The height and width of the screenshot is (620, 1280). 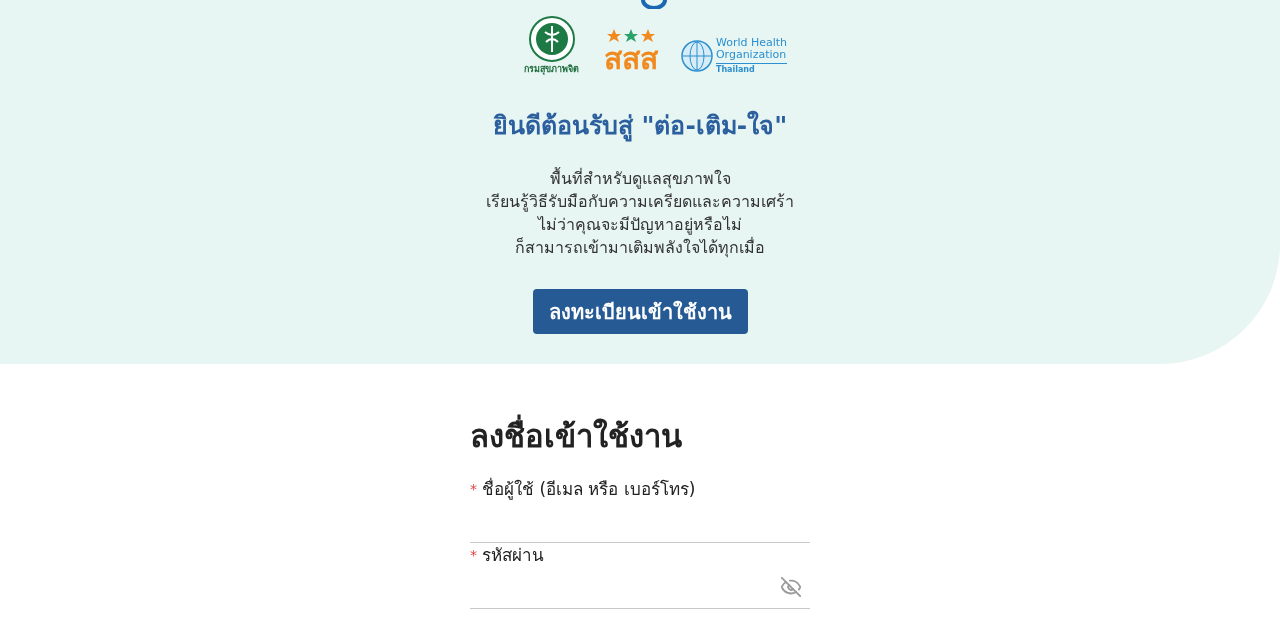 What do you see at coordinates (589, 489) in the screenshot?
I see `field-label: ชื่อผู้ใช้ (อีเมล หรือ เบอร์โทร)` at bounding box center [589, 489].